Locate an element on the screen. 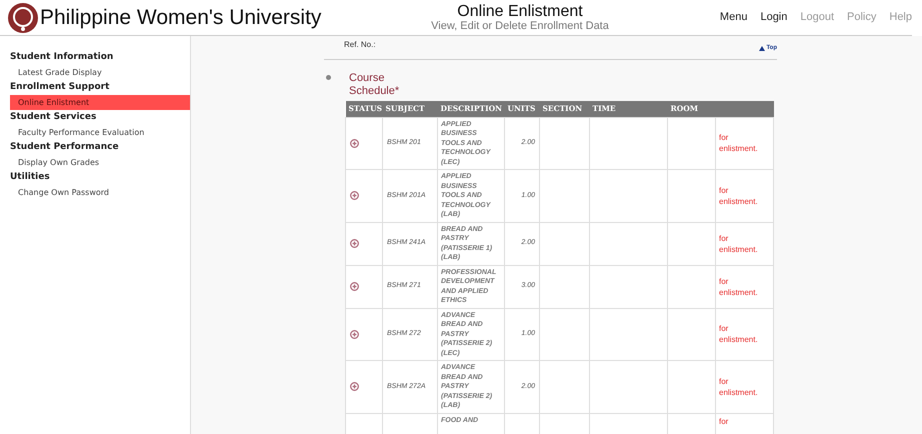  header-cell is located at coordinates (745, 109).